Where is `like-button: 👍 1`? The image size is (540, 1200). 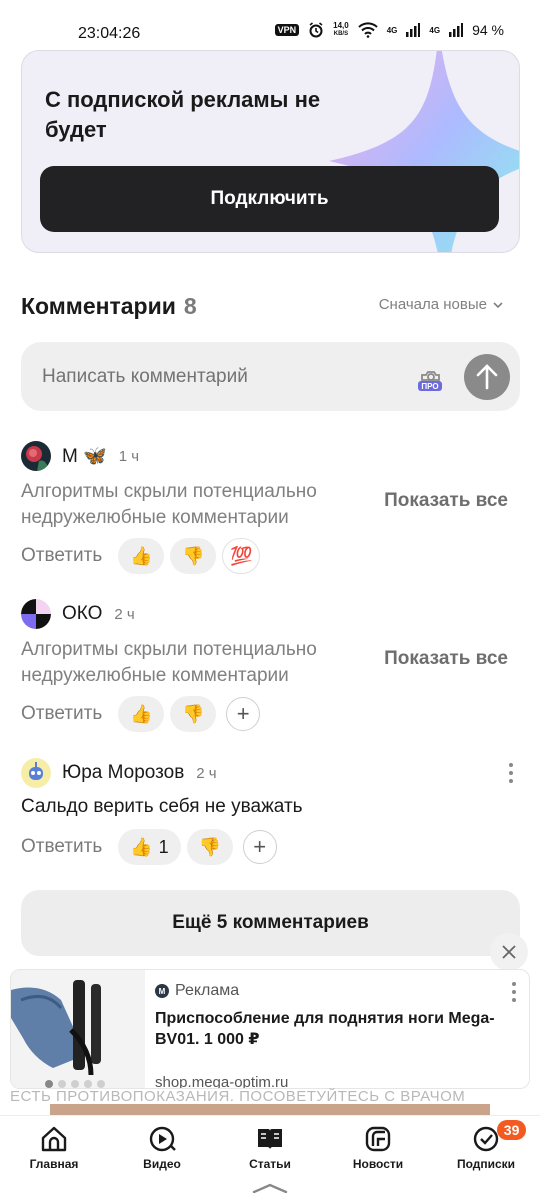
like-button: 👍 1 is located at coordinates (149, 847).